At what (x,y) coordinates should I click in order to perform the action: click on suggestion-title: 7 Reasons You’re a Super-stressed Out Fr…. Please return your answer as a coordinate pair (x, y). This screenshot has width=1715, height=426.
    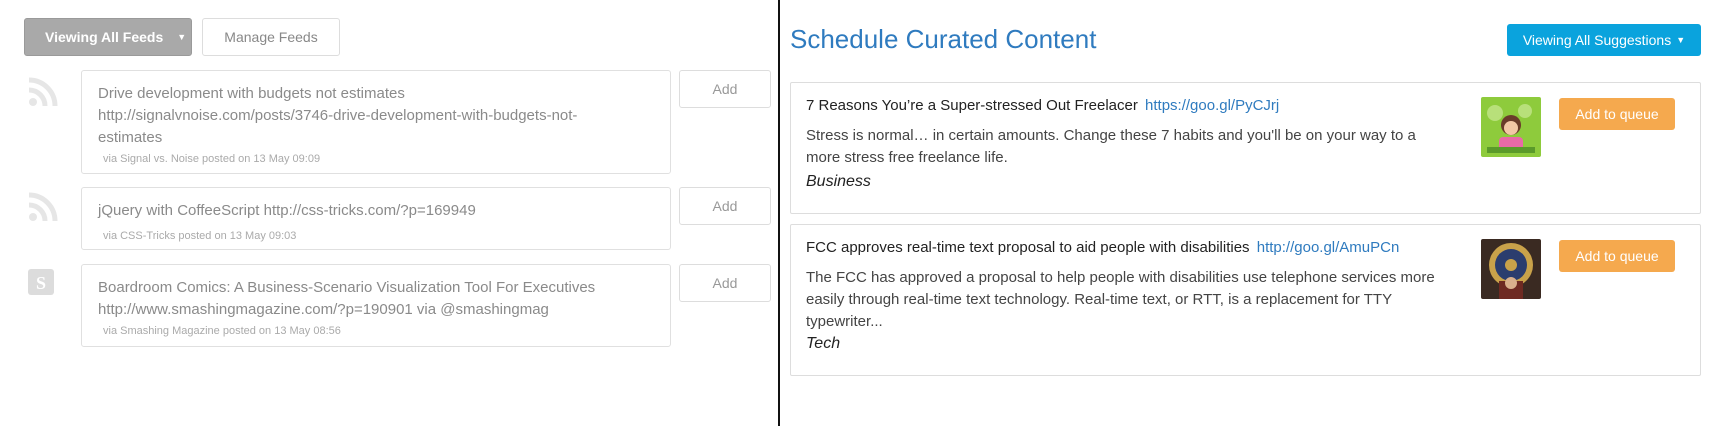
    Looking at the image, I should click on (972, 105).